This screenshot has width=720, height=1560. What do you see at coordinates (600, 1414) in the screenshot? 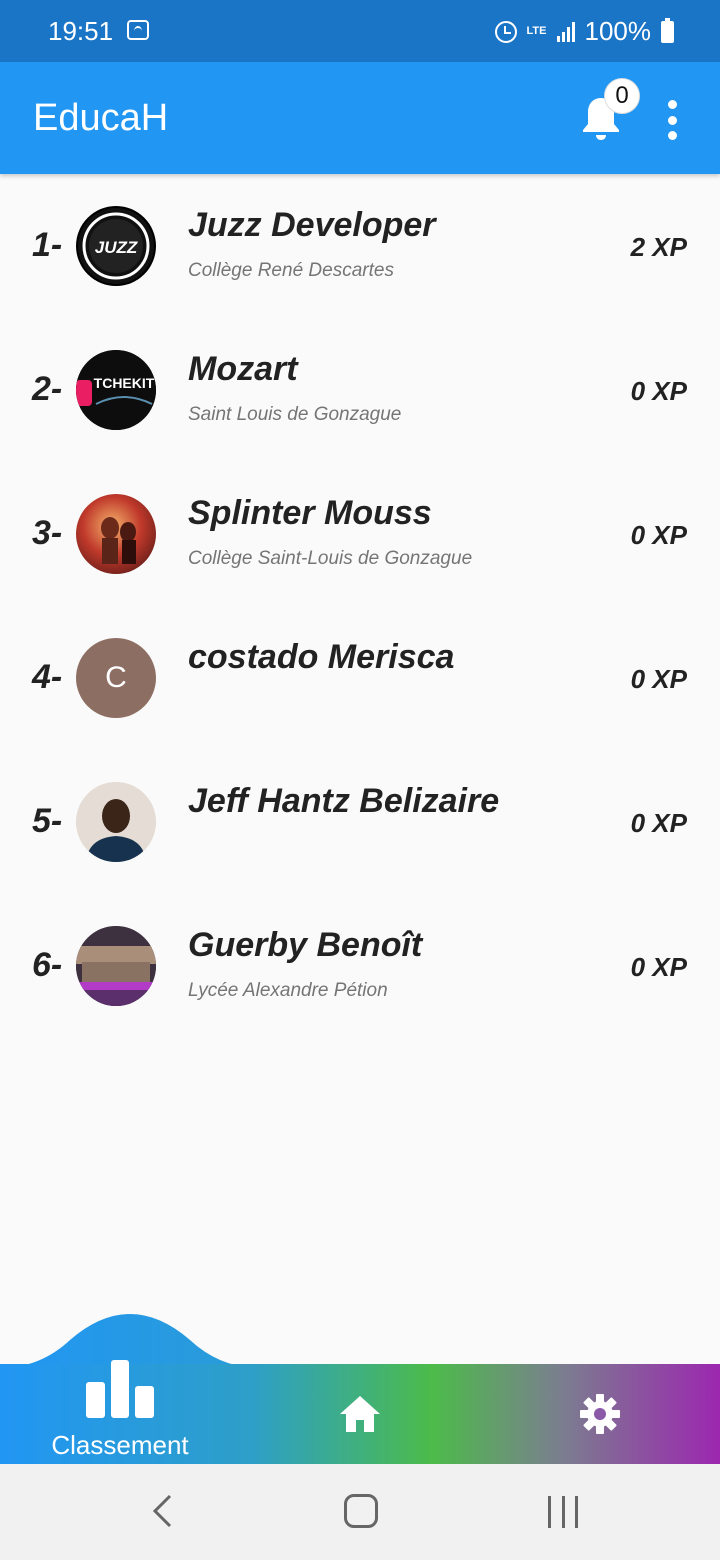
I see `settings-icon` at bounding box center [600, 1414].